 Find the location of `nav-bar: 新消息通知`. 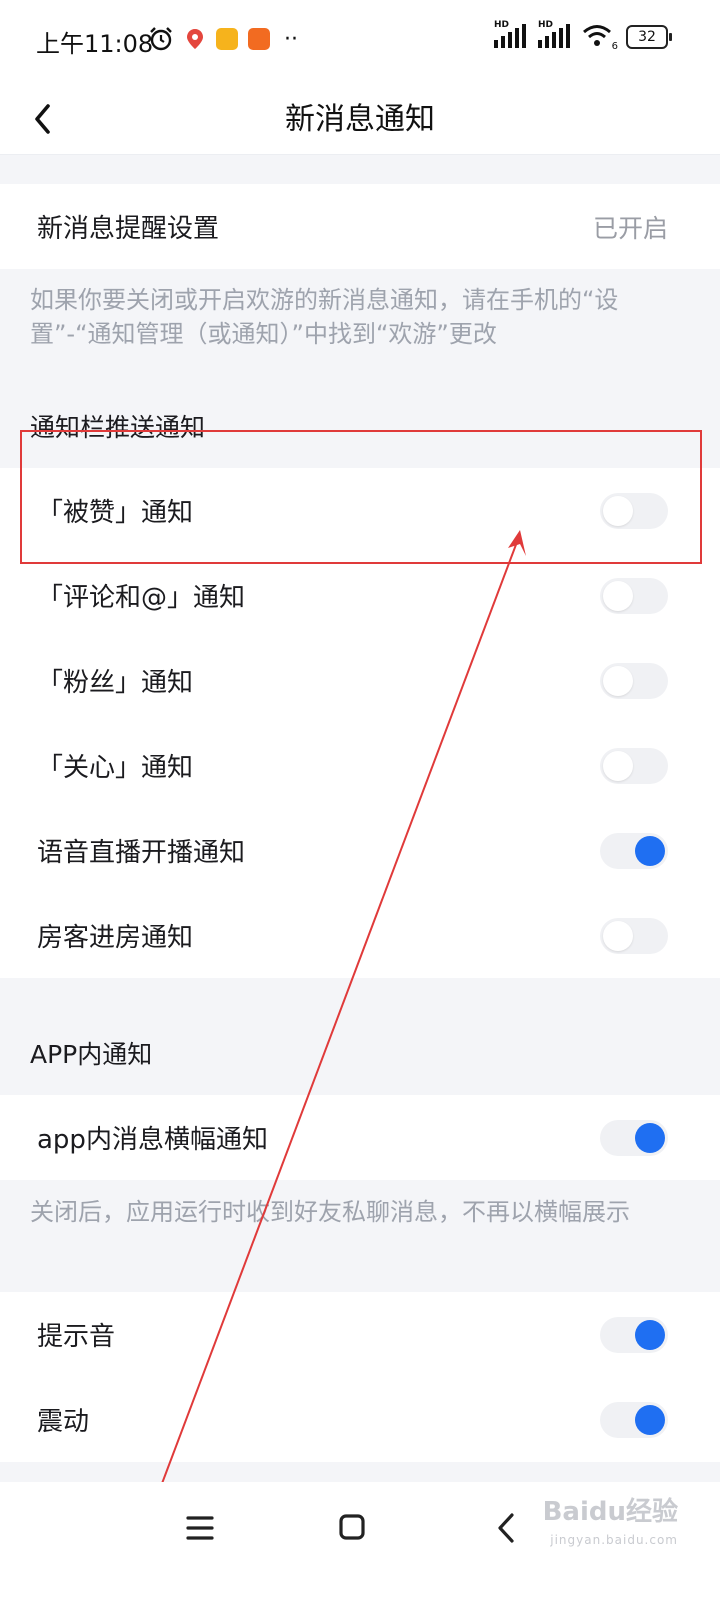

nav-bar: 新消息通知 is located at coordinates (360, 117).